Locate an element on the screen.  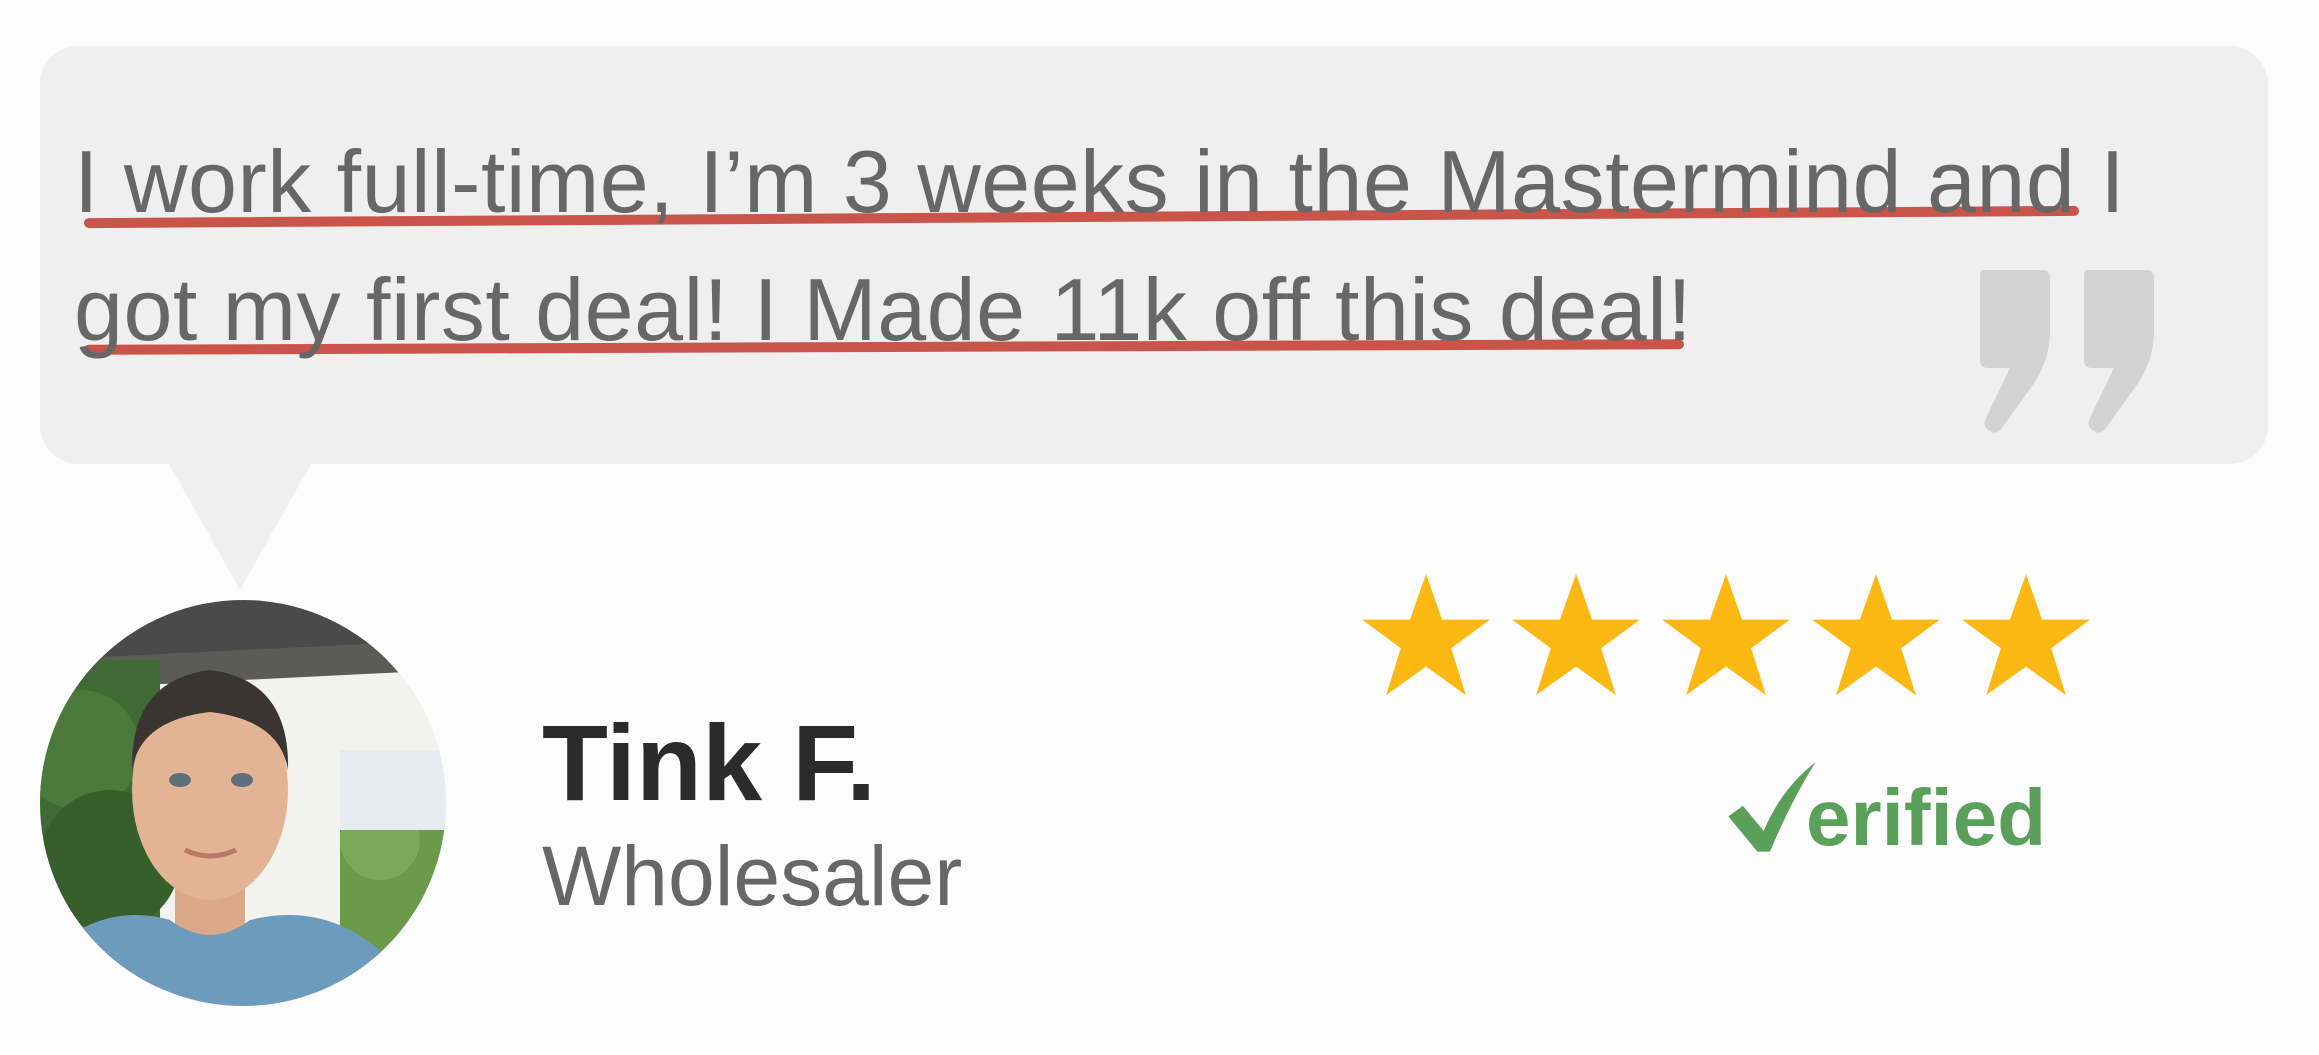
closing-quote-icon is located at coordinates (2067, 351).